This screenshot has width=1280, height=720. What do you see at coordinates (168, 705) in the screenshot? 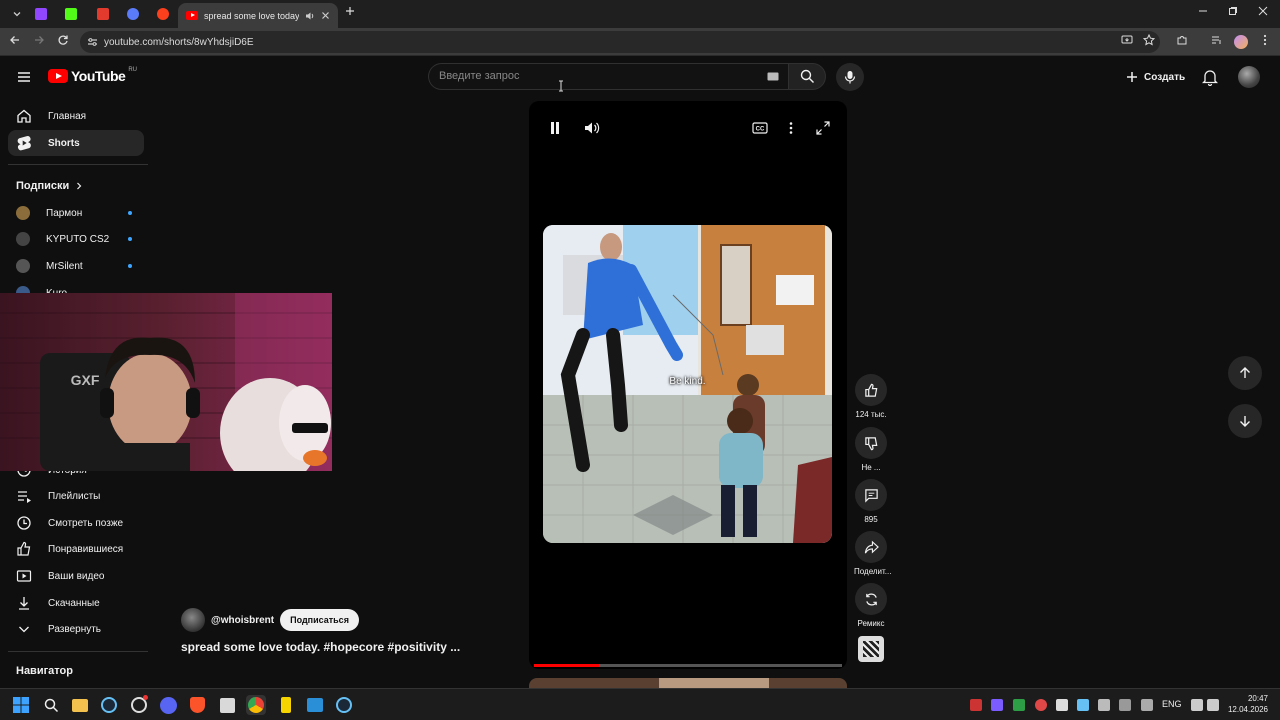
I see `taskbar-discord` at bounding box center [168, 705].